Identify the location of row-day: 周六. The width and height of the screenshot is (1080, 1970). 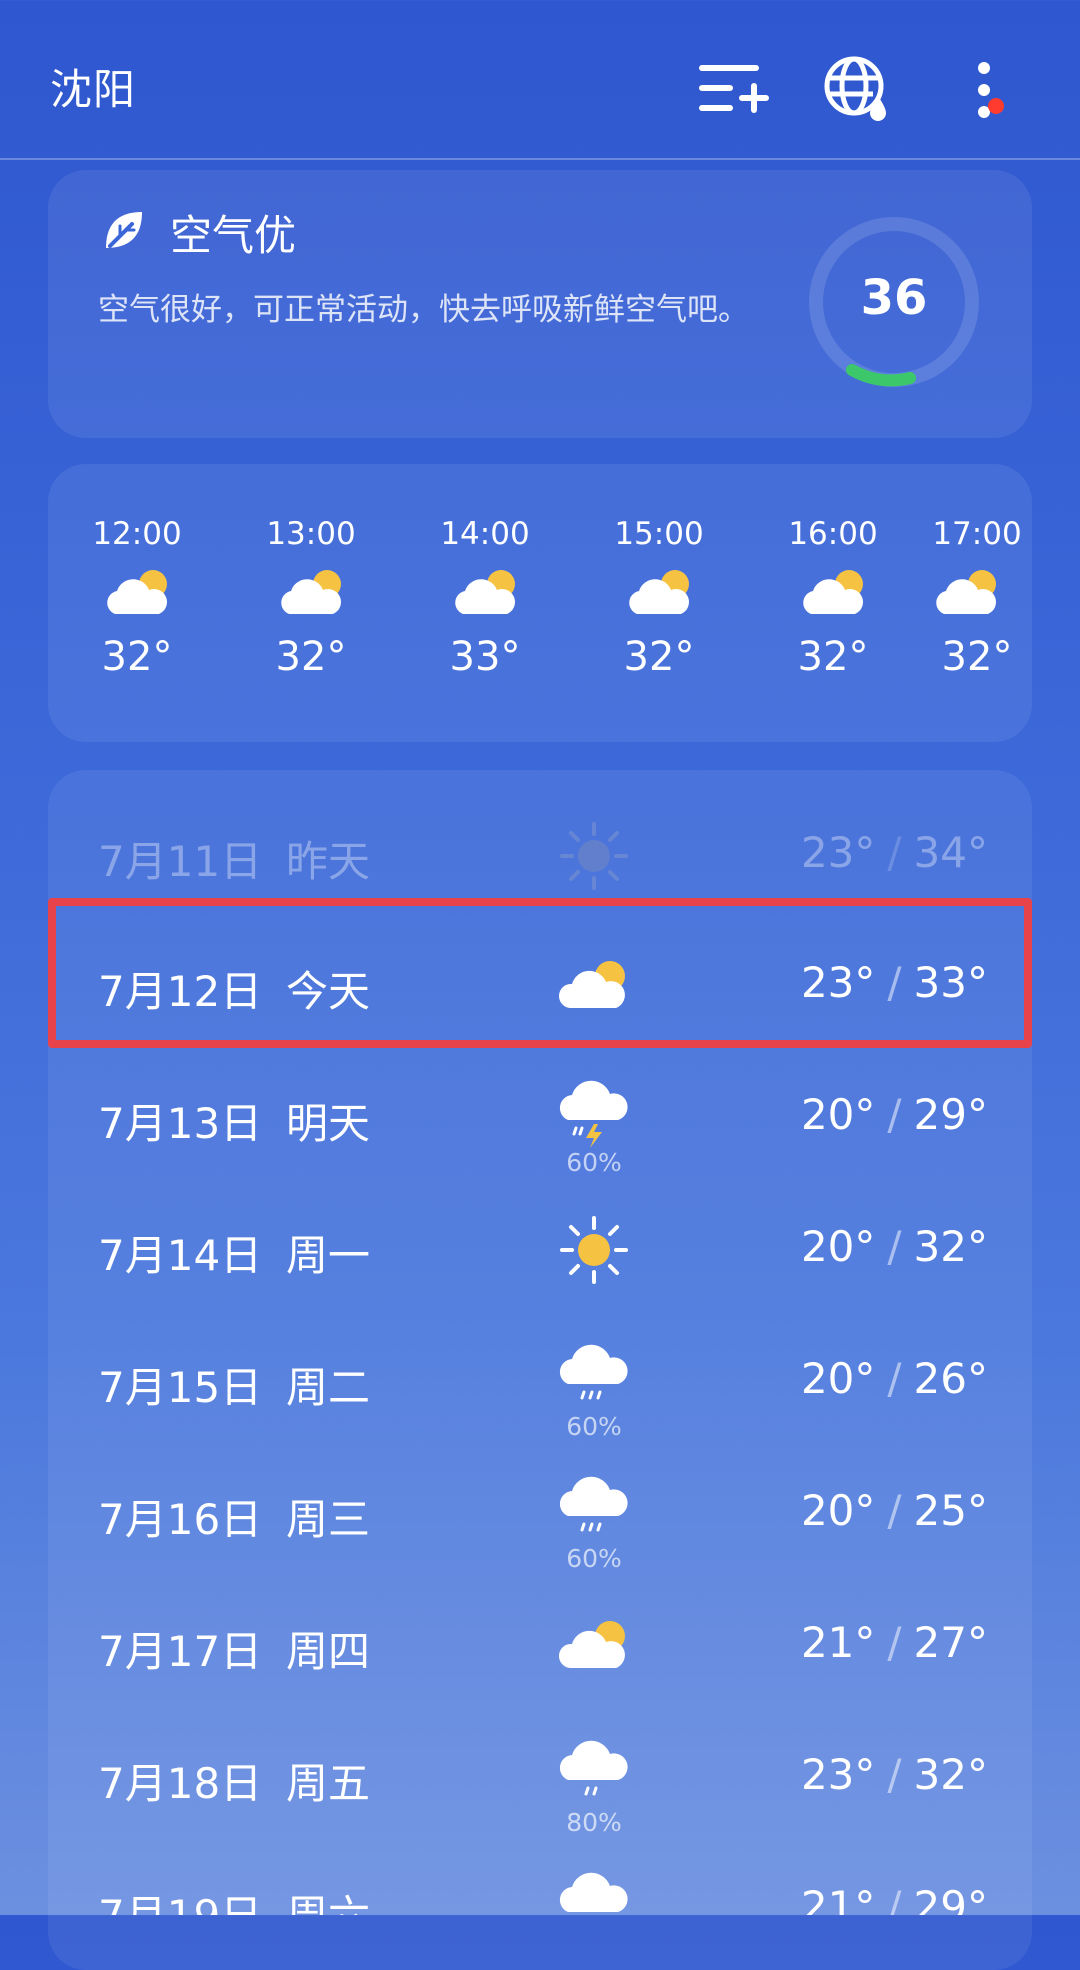
(328, 1898).